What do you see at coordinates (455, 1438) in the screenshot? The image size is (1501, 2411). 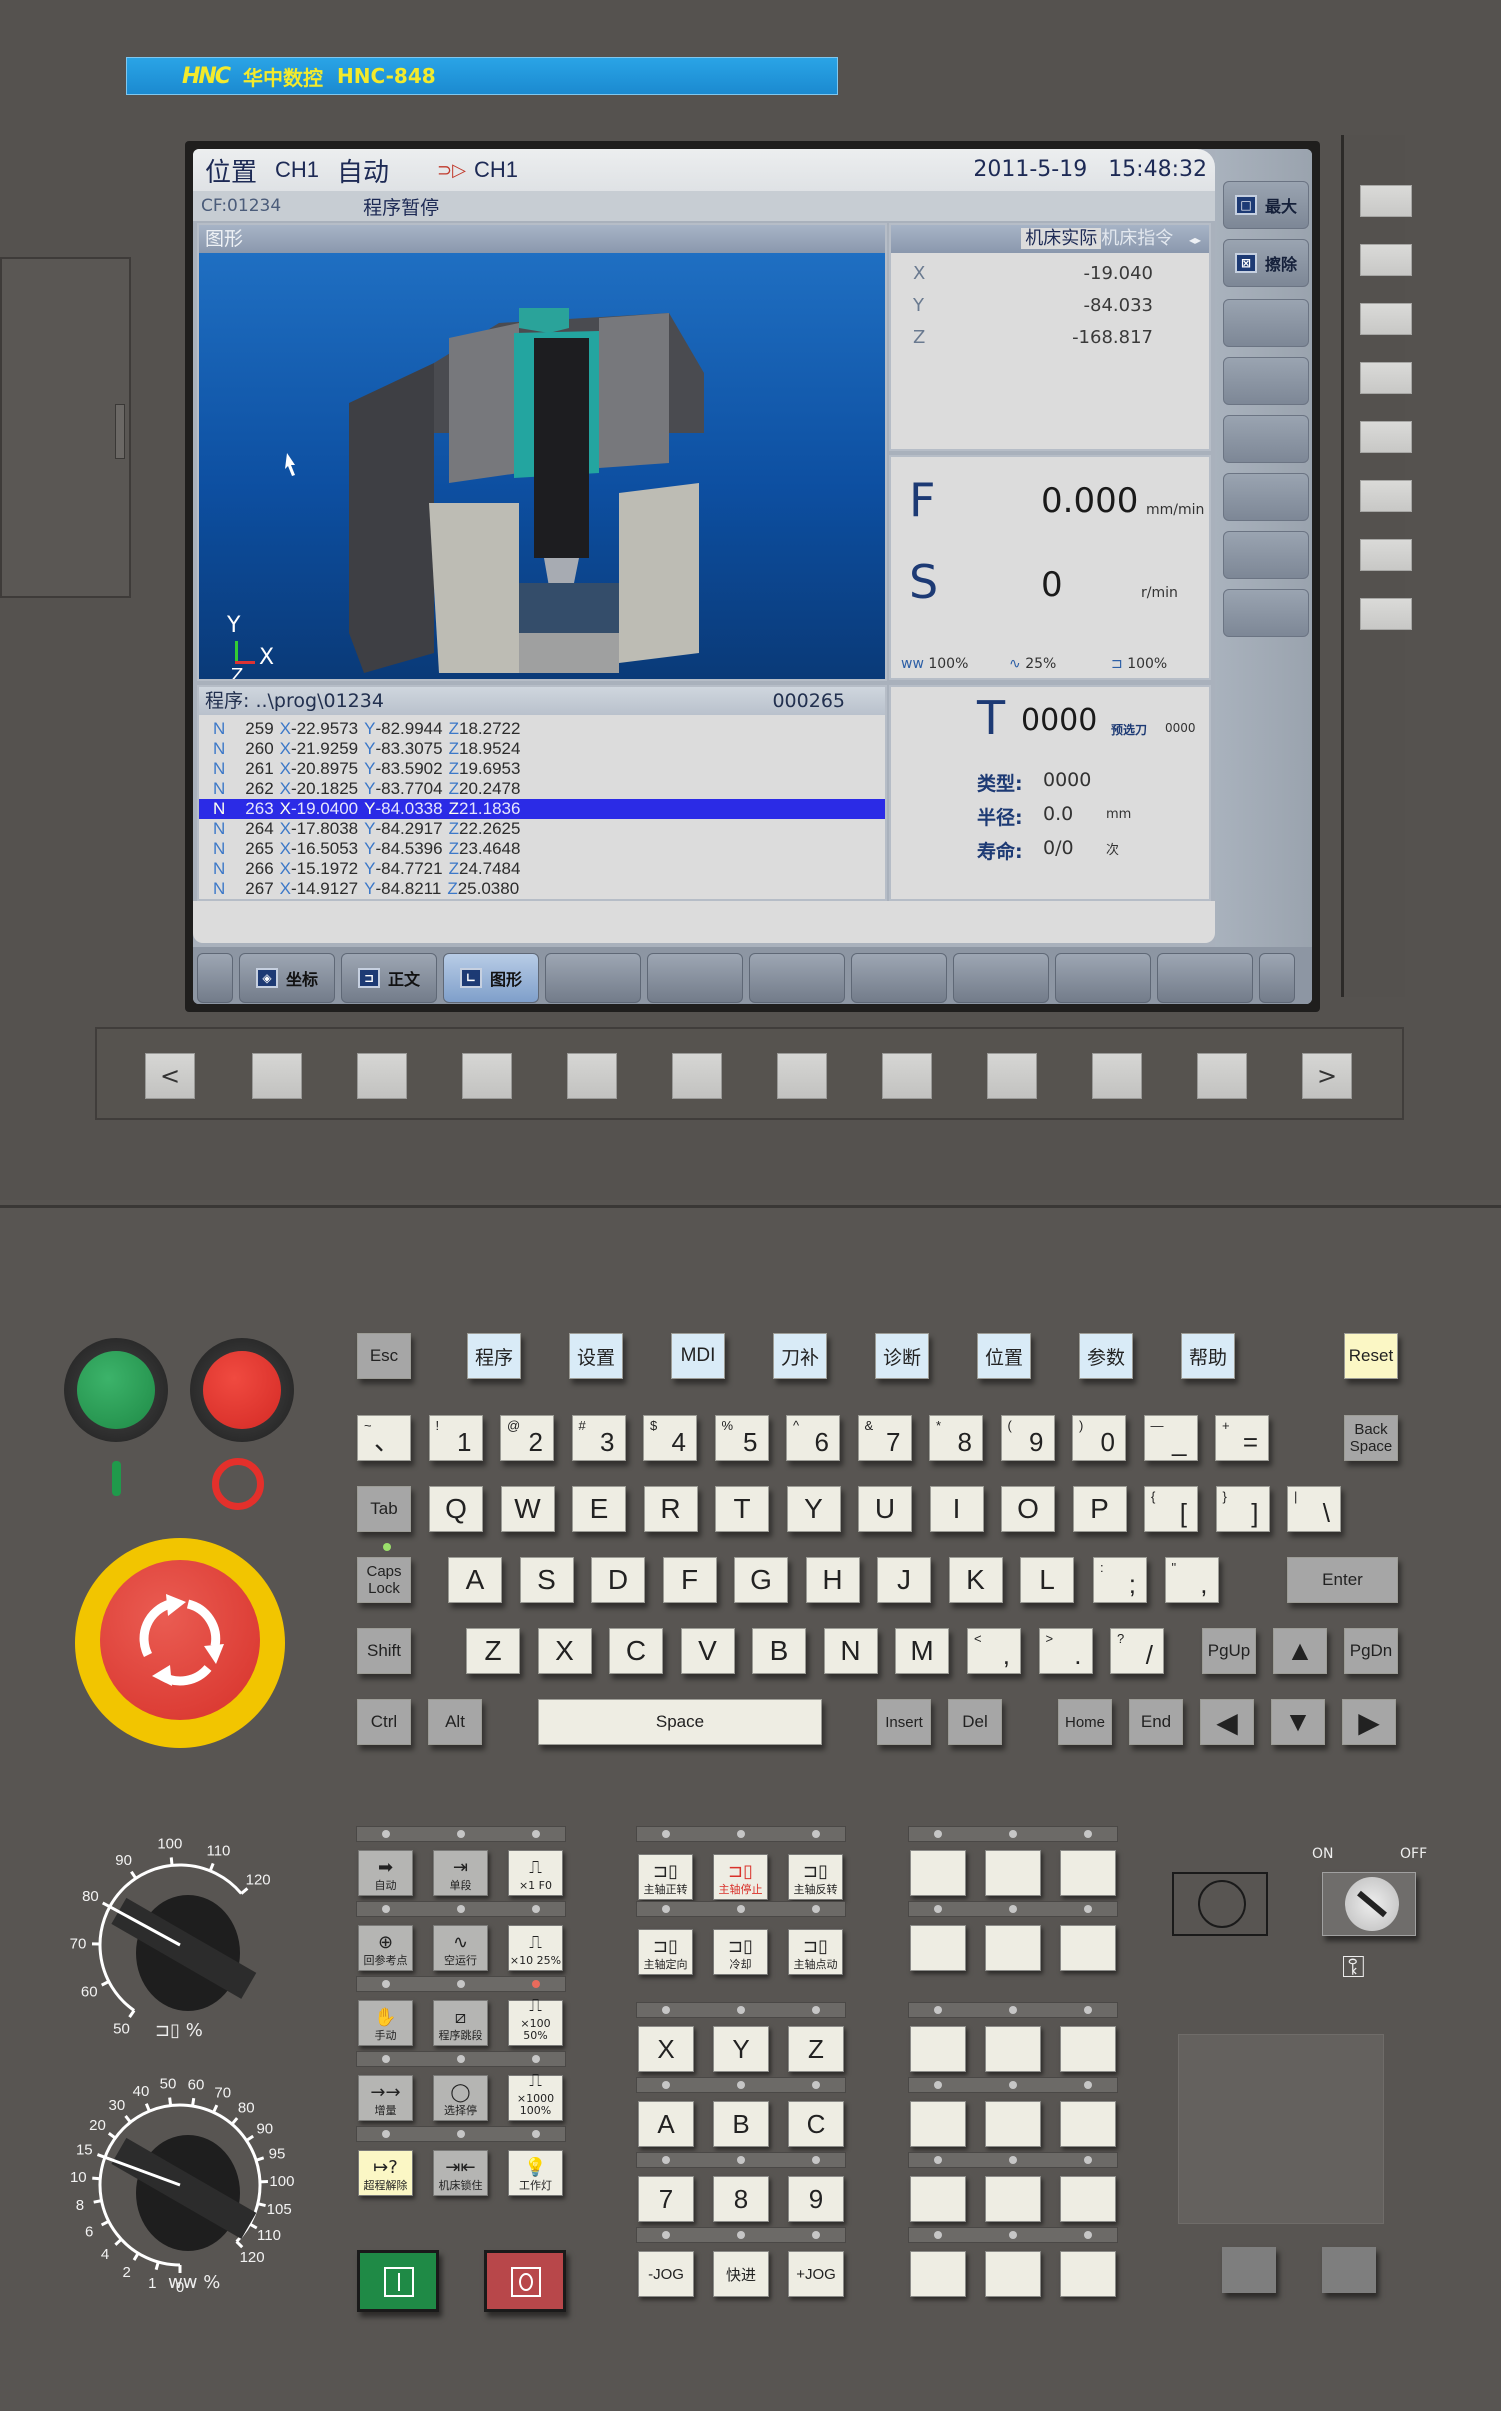 I see `number-key: ! 1` at bounding box center [455, 1438].